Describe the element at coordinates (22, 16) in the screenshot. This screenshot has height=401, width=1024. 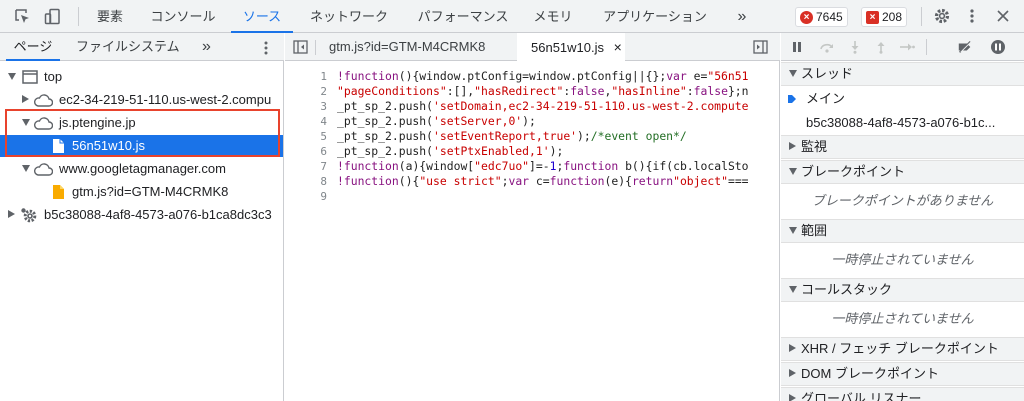
I see `inspect-element-icon` at that location.